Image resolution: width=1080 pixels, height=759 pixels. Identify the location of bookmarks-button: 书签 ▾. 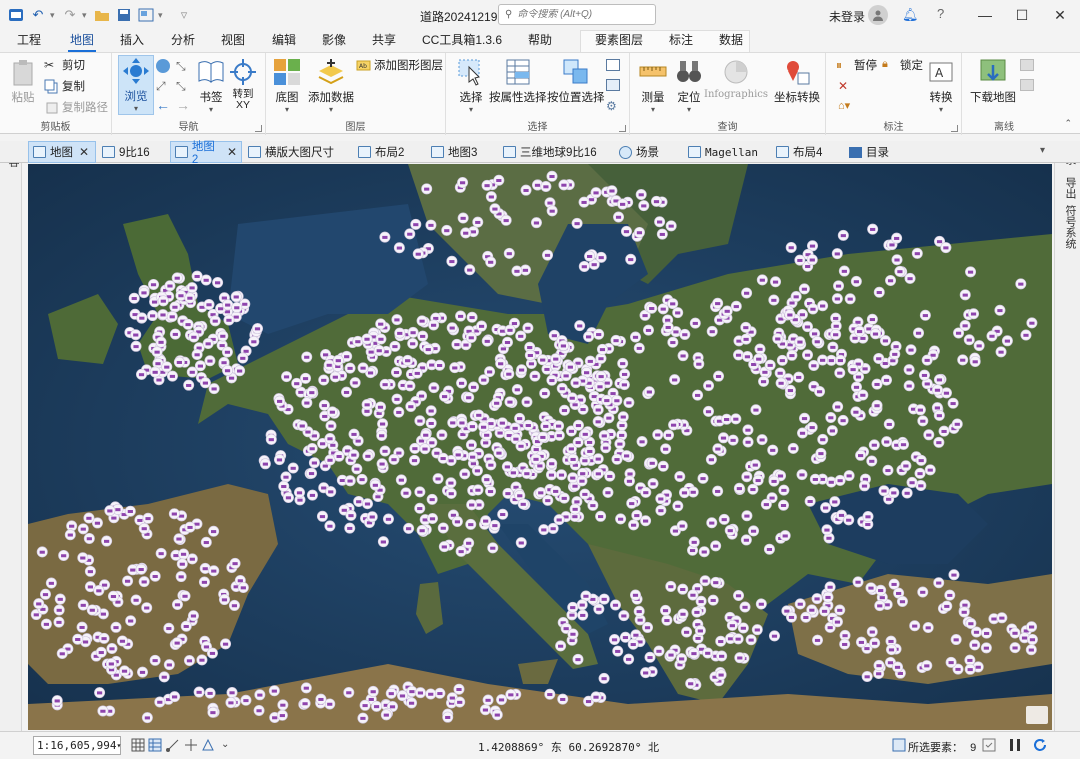
(211, 85).